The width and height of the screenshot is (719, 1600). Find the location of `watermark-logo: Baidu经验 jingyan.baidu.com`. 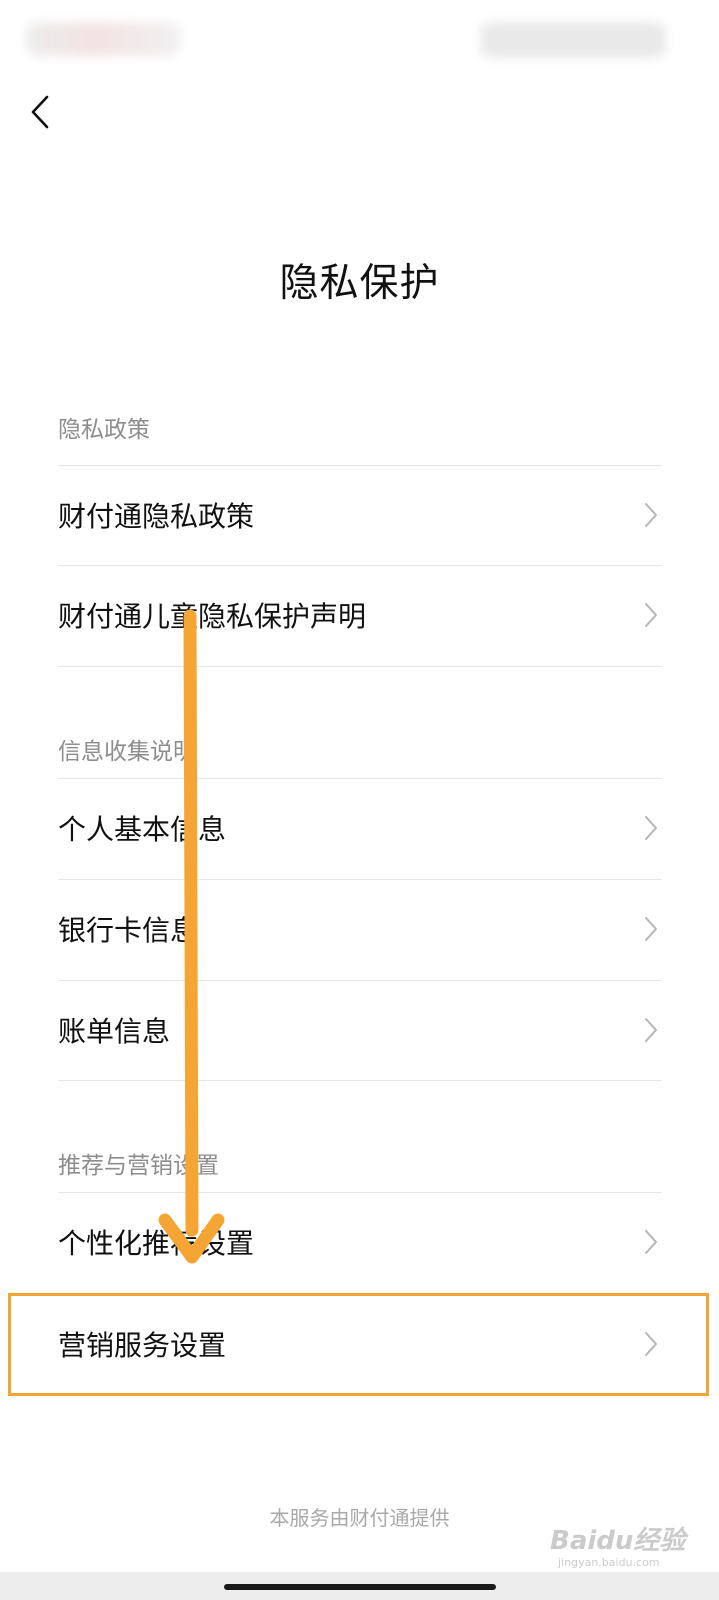

watermark-logo: Baidu经验 jingyan.baidu.com is located at coordinates (630, 1550).